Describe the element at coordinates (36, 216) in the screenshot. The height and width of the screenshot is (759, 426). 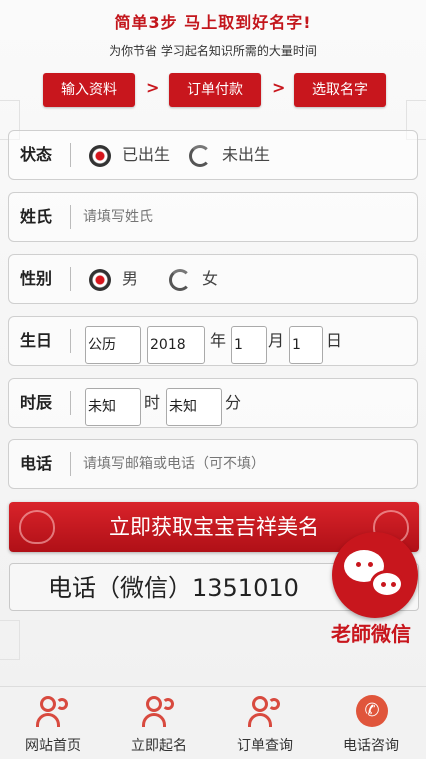
I see `surname-label: 姓氏` at that location.